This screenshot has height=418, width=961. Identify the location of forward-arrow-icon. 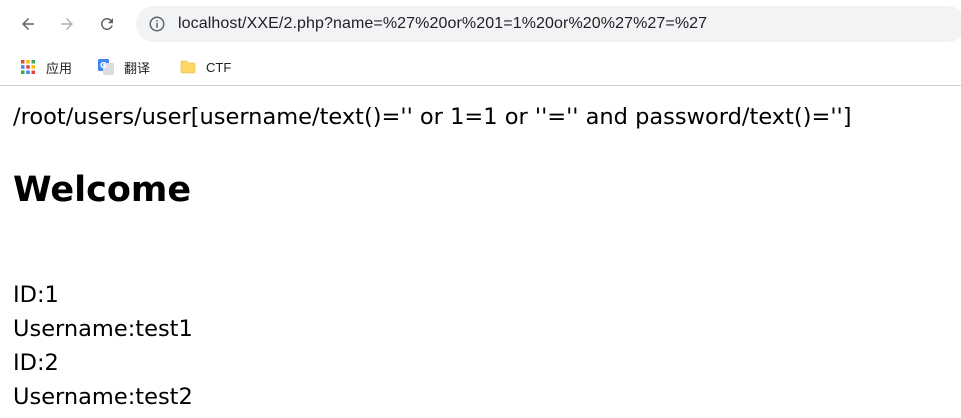
(67, 24).